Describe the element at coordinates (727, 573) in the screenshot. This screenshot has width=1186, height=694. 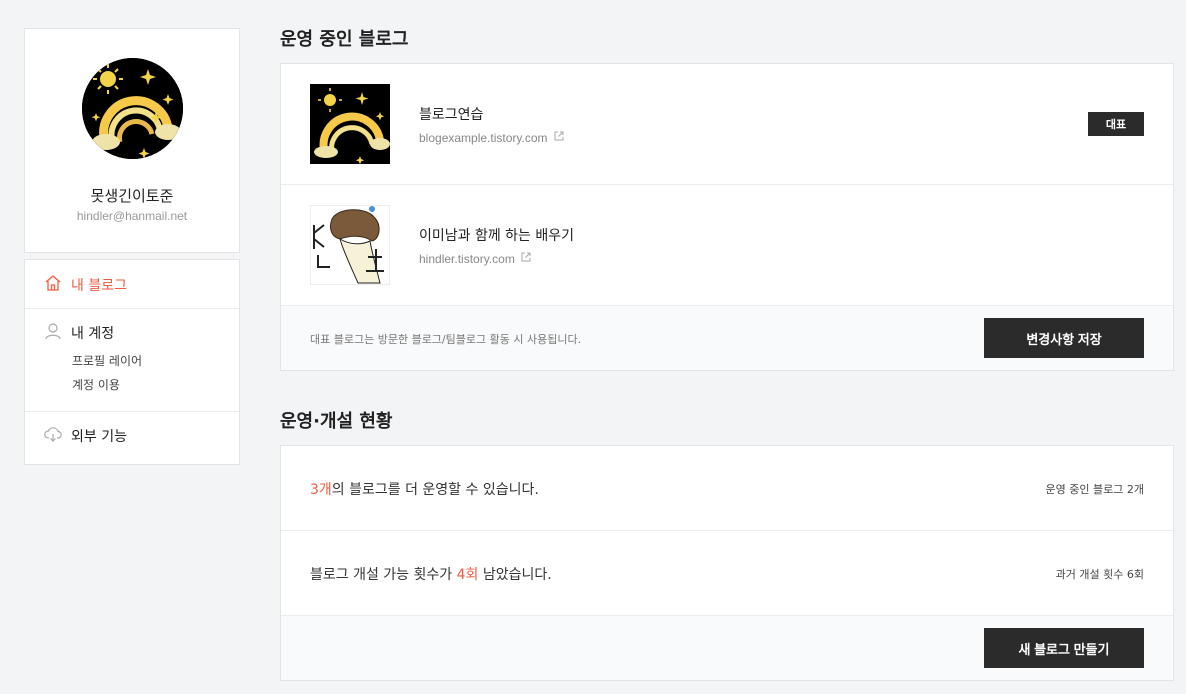
I see `status-row: 블로그 개설 가능 횟수가 4회 남았습니다. 과거 개설 횟수 6회` at that location.